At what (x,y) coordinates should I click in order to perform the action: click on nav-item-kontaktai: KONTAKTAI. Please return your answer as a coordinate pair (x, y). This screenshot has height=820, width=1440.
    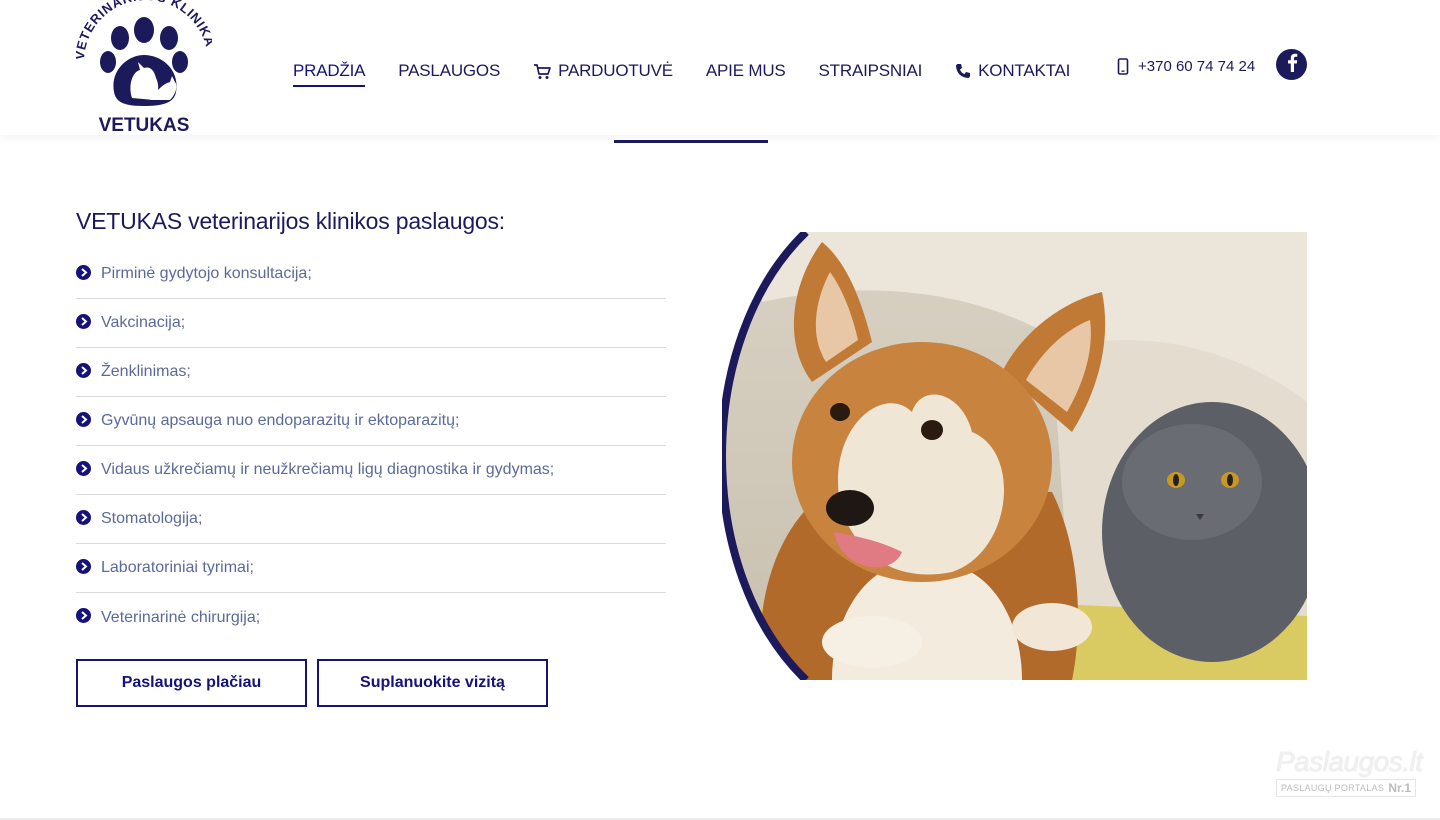
    Looking at the image, I should click on (1012, 71).